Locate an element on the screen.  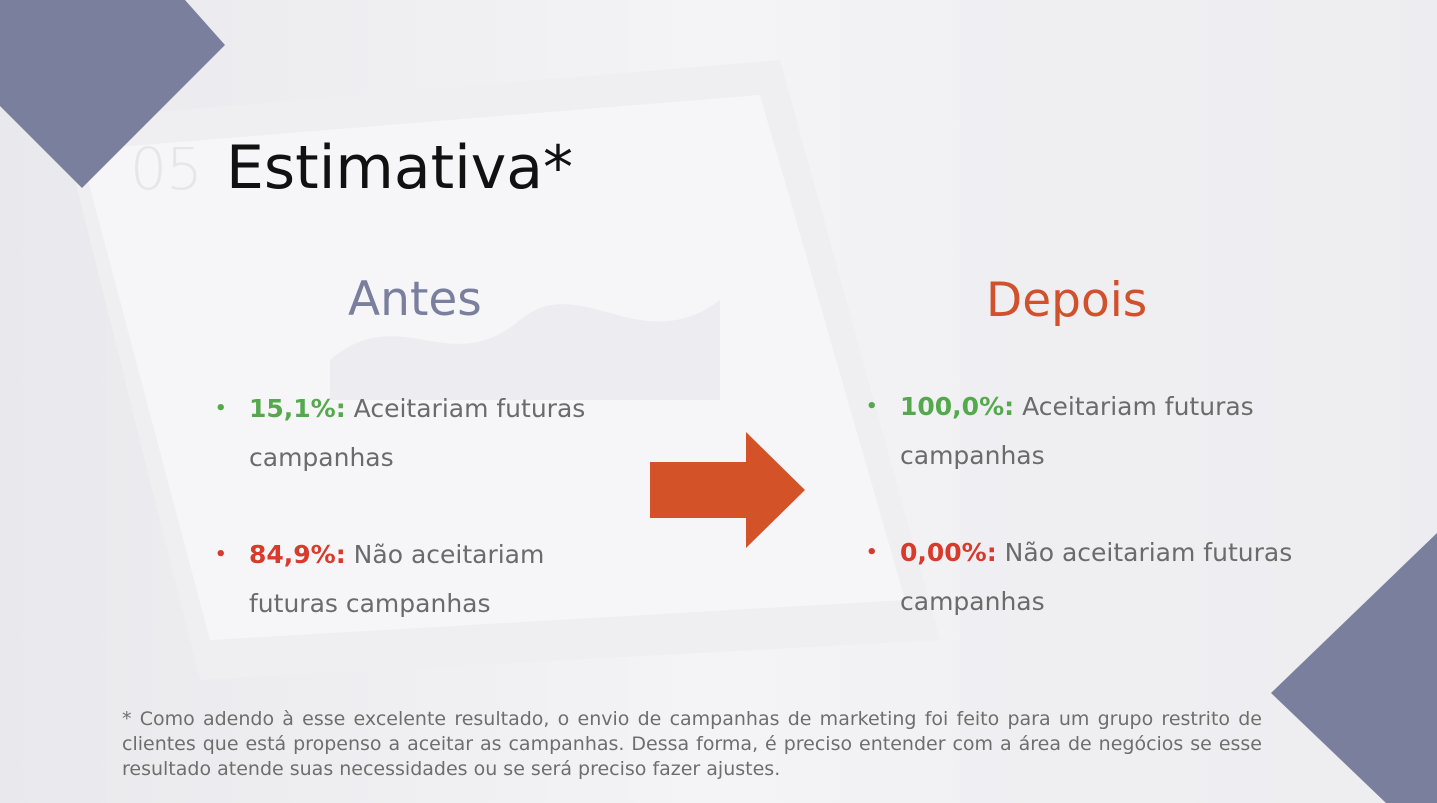
after-accept-pct: 100,0%: is located at coordinates (957, 406).